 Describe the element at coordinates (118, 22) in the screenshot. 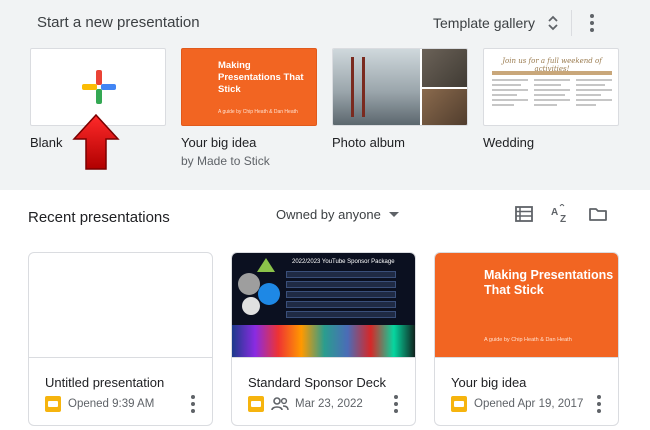

I see `section-title: Start a new presentation` at that location.